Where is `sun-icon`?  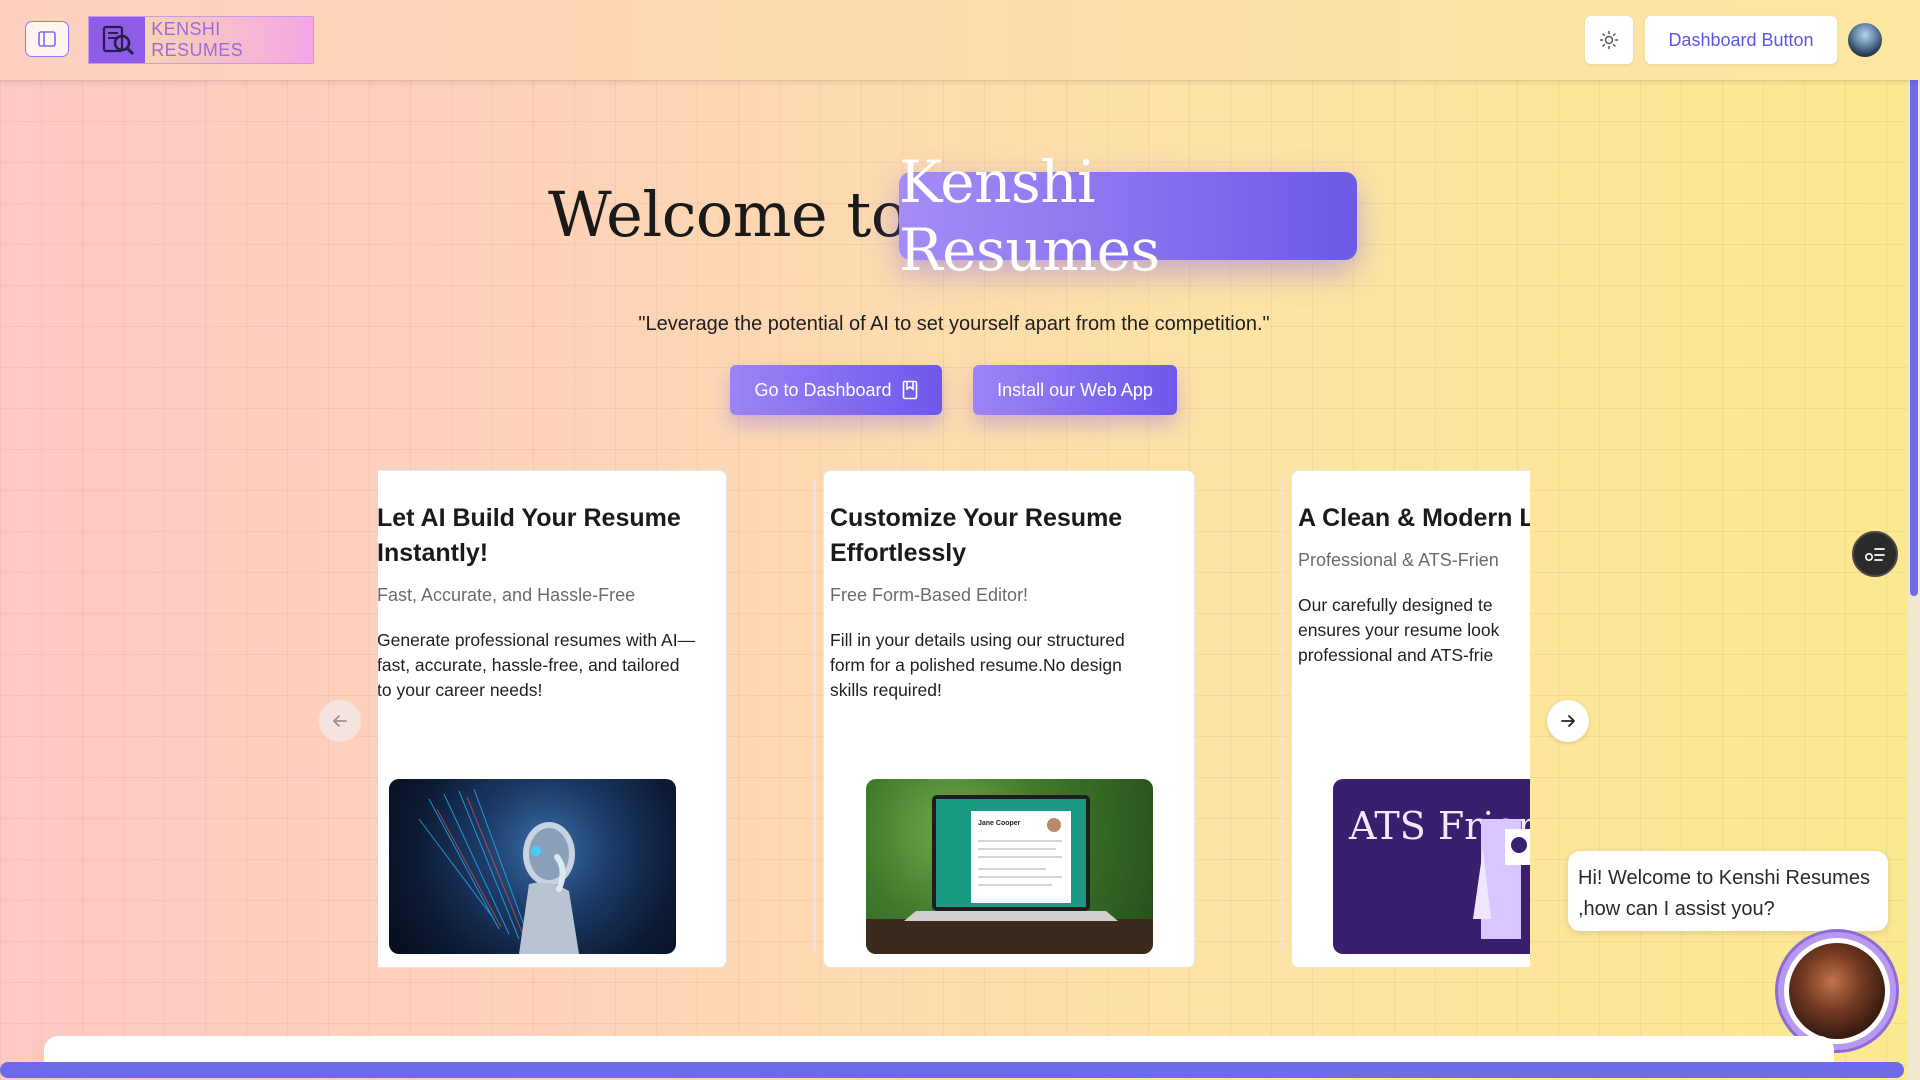
sun-icon is located at coordinates (1609, 40).